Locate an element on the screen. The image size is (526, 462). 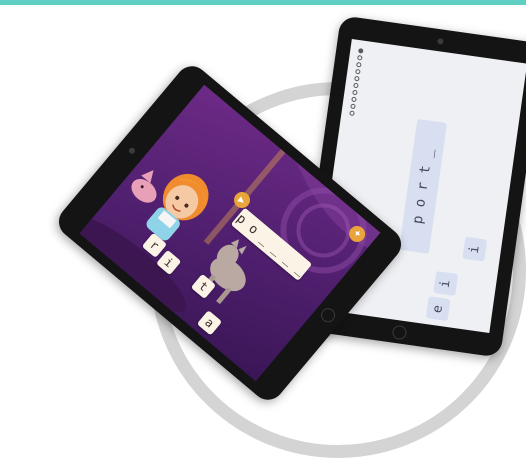
progress-indicator is located at coordinates (356, 82).